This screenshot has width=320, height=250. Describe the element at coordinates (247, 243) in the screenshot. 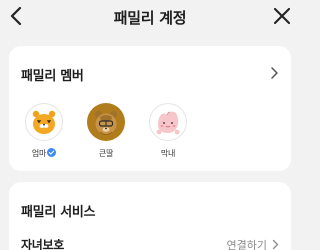

I see `connect-link: 연결하기` at that location.